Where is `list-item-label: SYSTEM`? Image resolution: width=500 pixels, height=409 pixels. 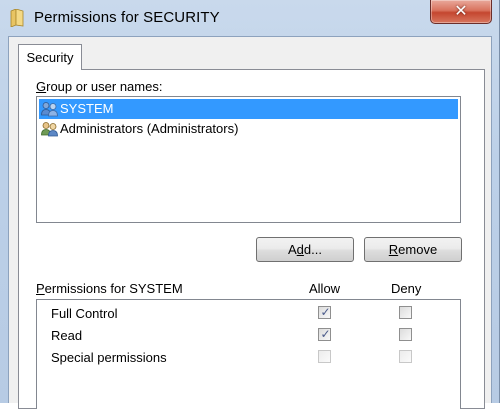
list-item-label: SYSTEM is located at coordinates (87, 108).